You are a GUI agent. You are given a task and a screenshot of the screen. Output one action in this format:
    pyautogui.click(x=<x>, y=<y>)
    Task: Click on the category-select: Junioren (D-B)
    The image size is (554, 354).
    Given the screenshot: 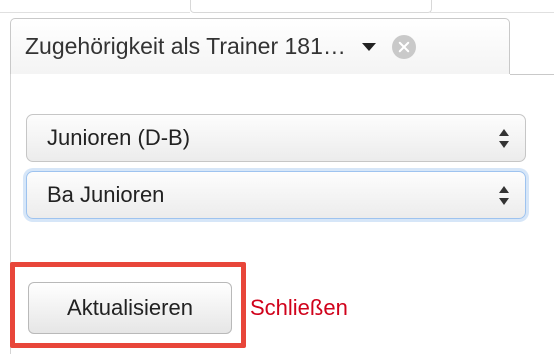 What is the action you would take?
    pyautogui.click(x=276, y=138)
    